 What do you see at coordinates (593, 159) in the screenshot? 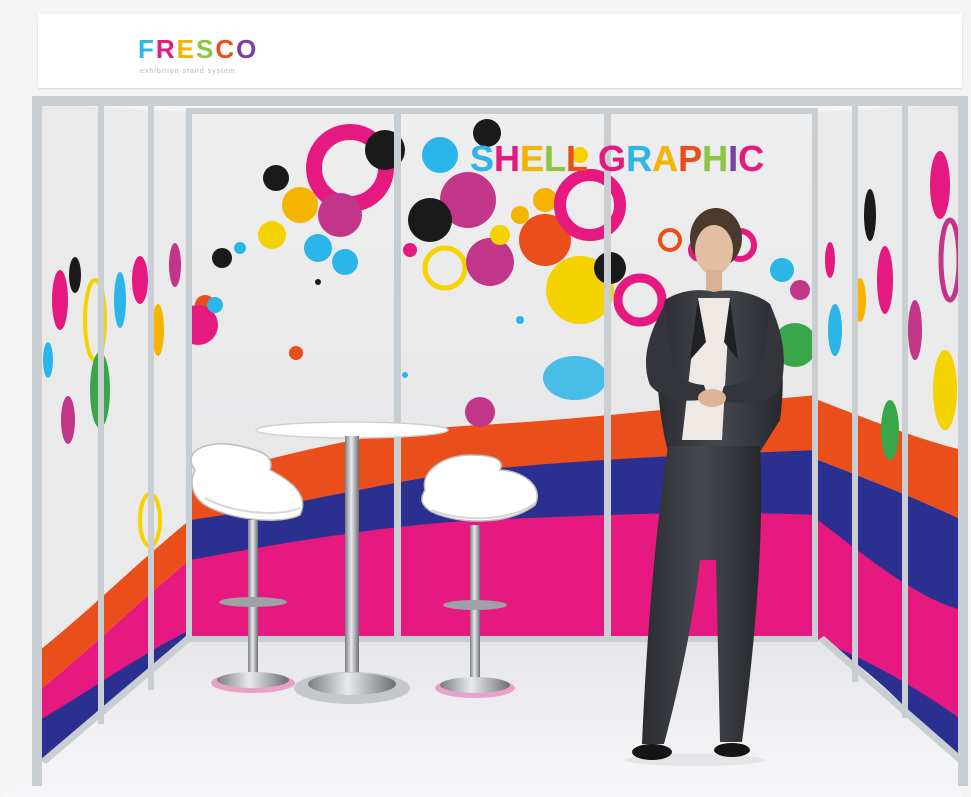
I see `headline-letter` at bounding box center [593, 159].